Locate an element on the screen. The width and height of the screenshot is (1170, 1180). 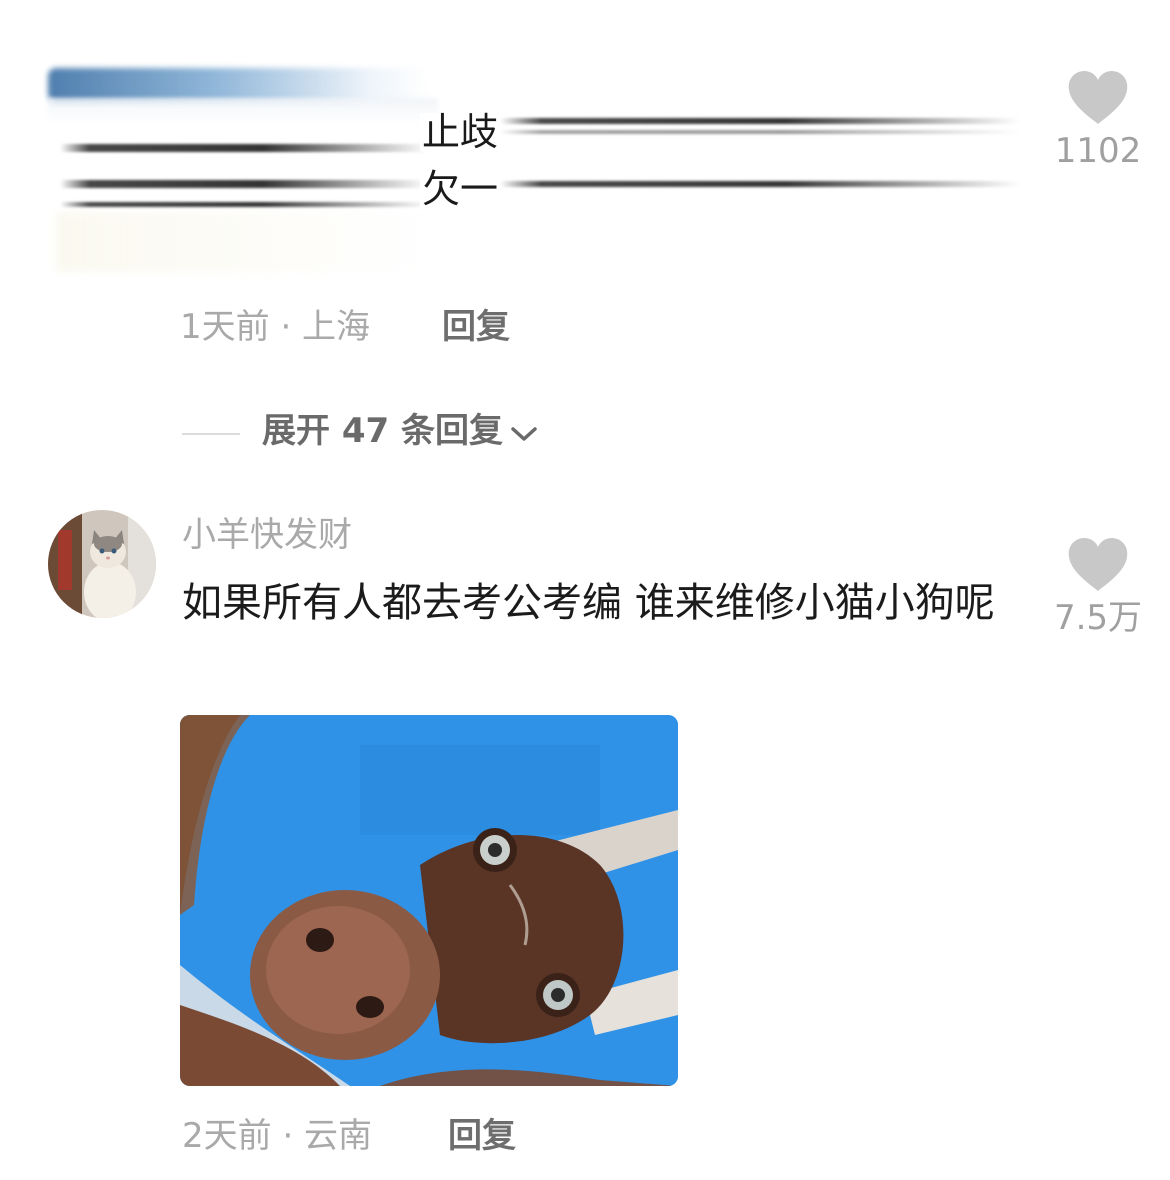
comment-2-image is located at coordinates (429, 900).